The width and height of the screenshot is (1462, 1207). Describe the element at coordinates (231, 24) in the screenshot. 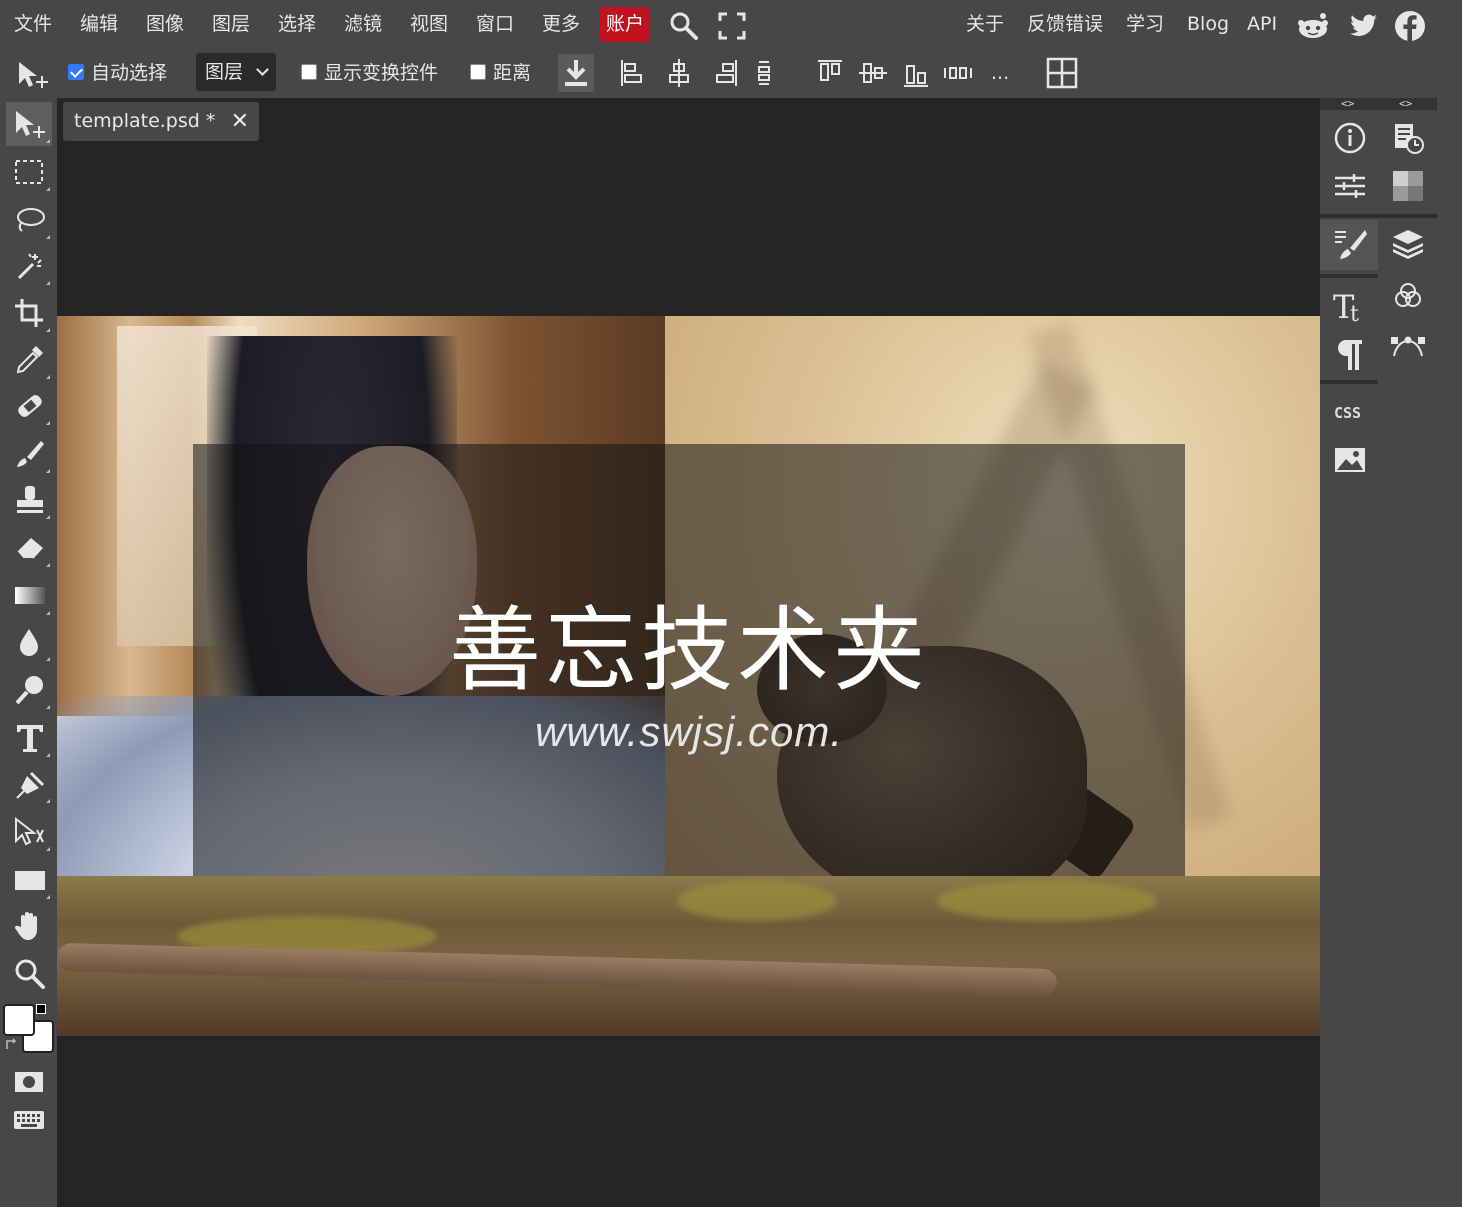

I see `menu-layer: 图层` at that location.